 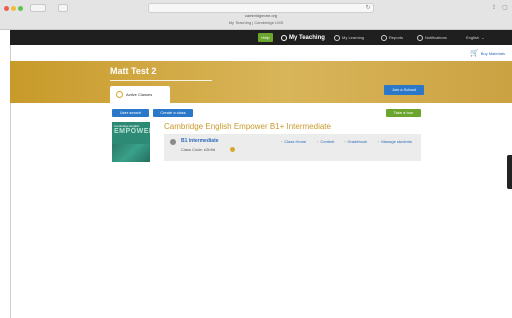 I want to click on address-bar: cambridgeone.org, so click(x=261, y=10).